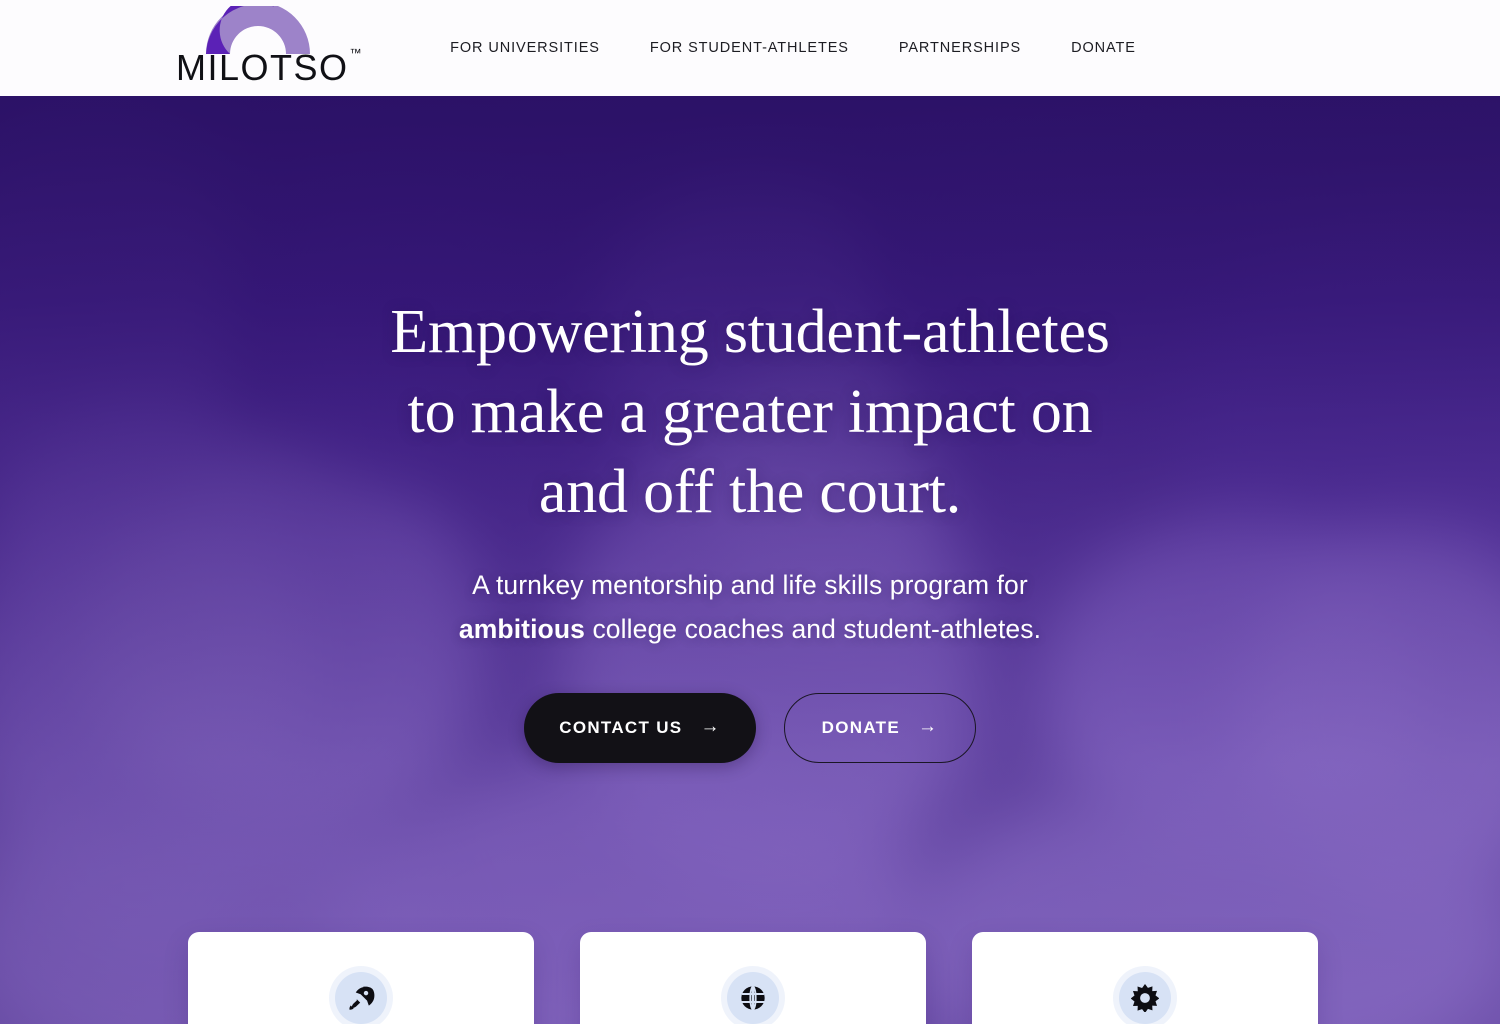 This screenshot has width=1500, height=1024. I want to click on contact-us-button: CONTACT US →, so click(640, 727).